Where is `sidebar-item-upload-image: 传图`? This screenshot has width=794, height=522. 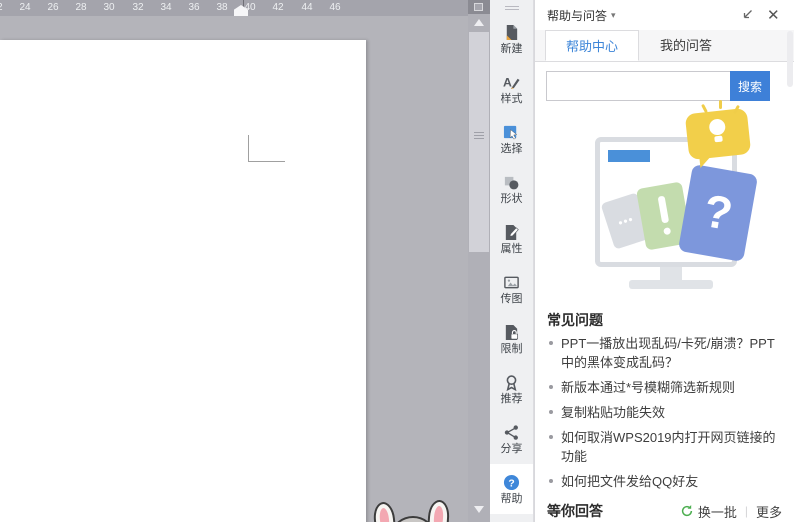
sidebar-item-upload-image: 传图 is located at coordinates (511, 289).